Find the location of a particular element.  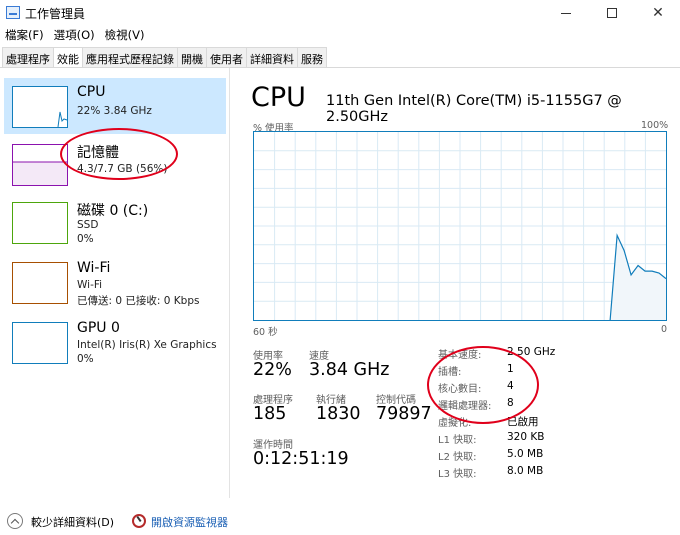

resource-monitor-icon is located at coordinates (139, 521).